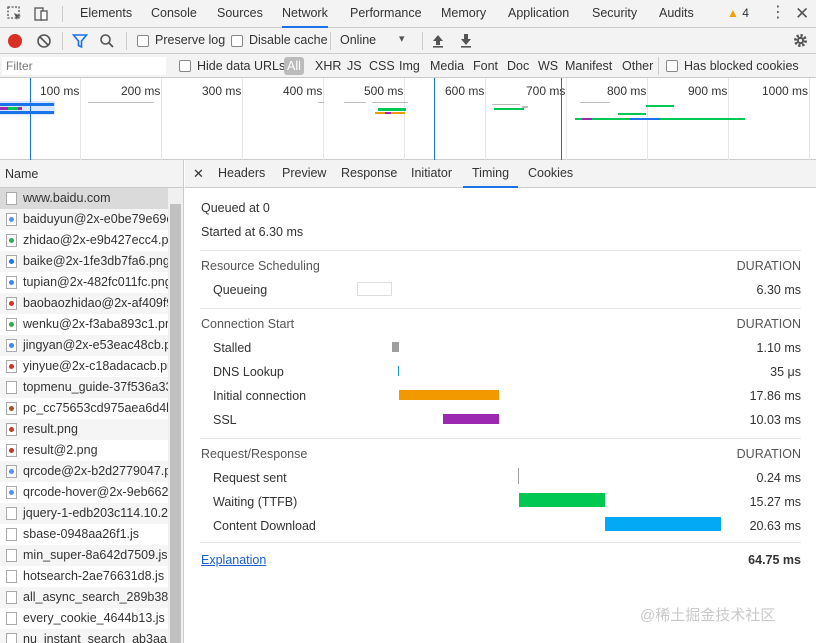  I want to click on request-name: yinyue@2x-c18adacacb.png, so click(95, 366).